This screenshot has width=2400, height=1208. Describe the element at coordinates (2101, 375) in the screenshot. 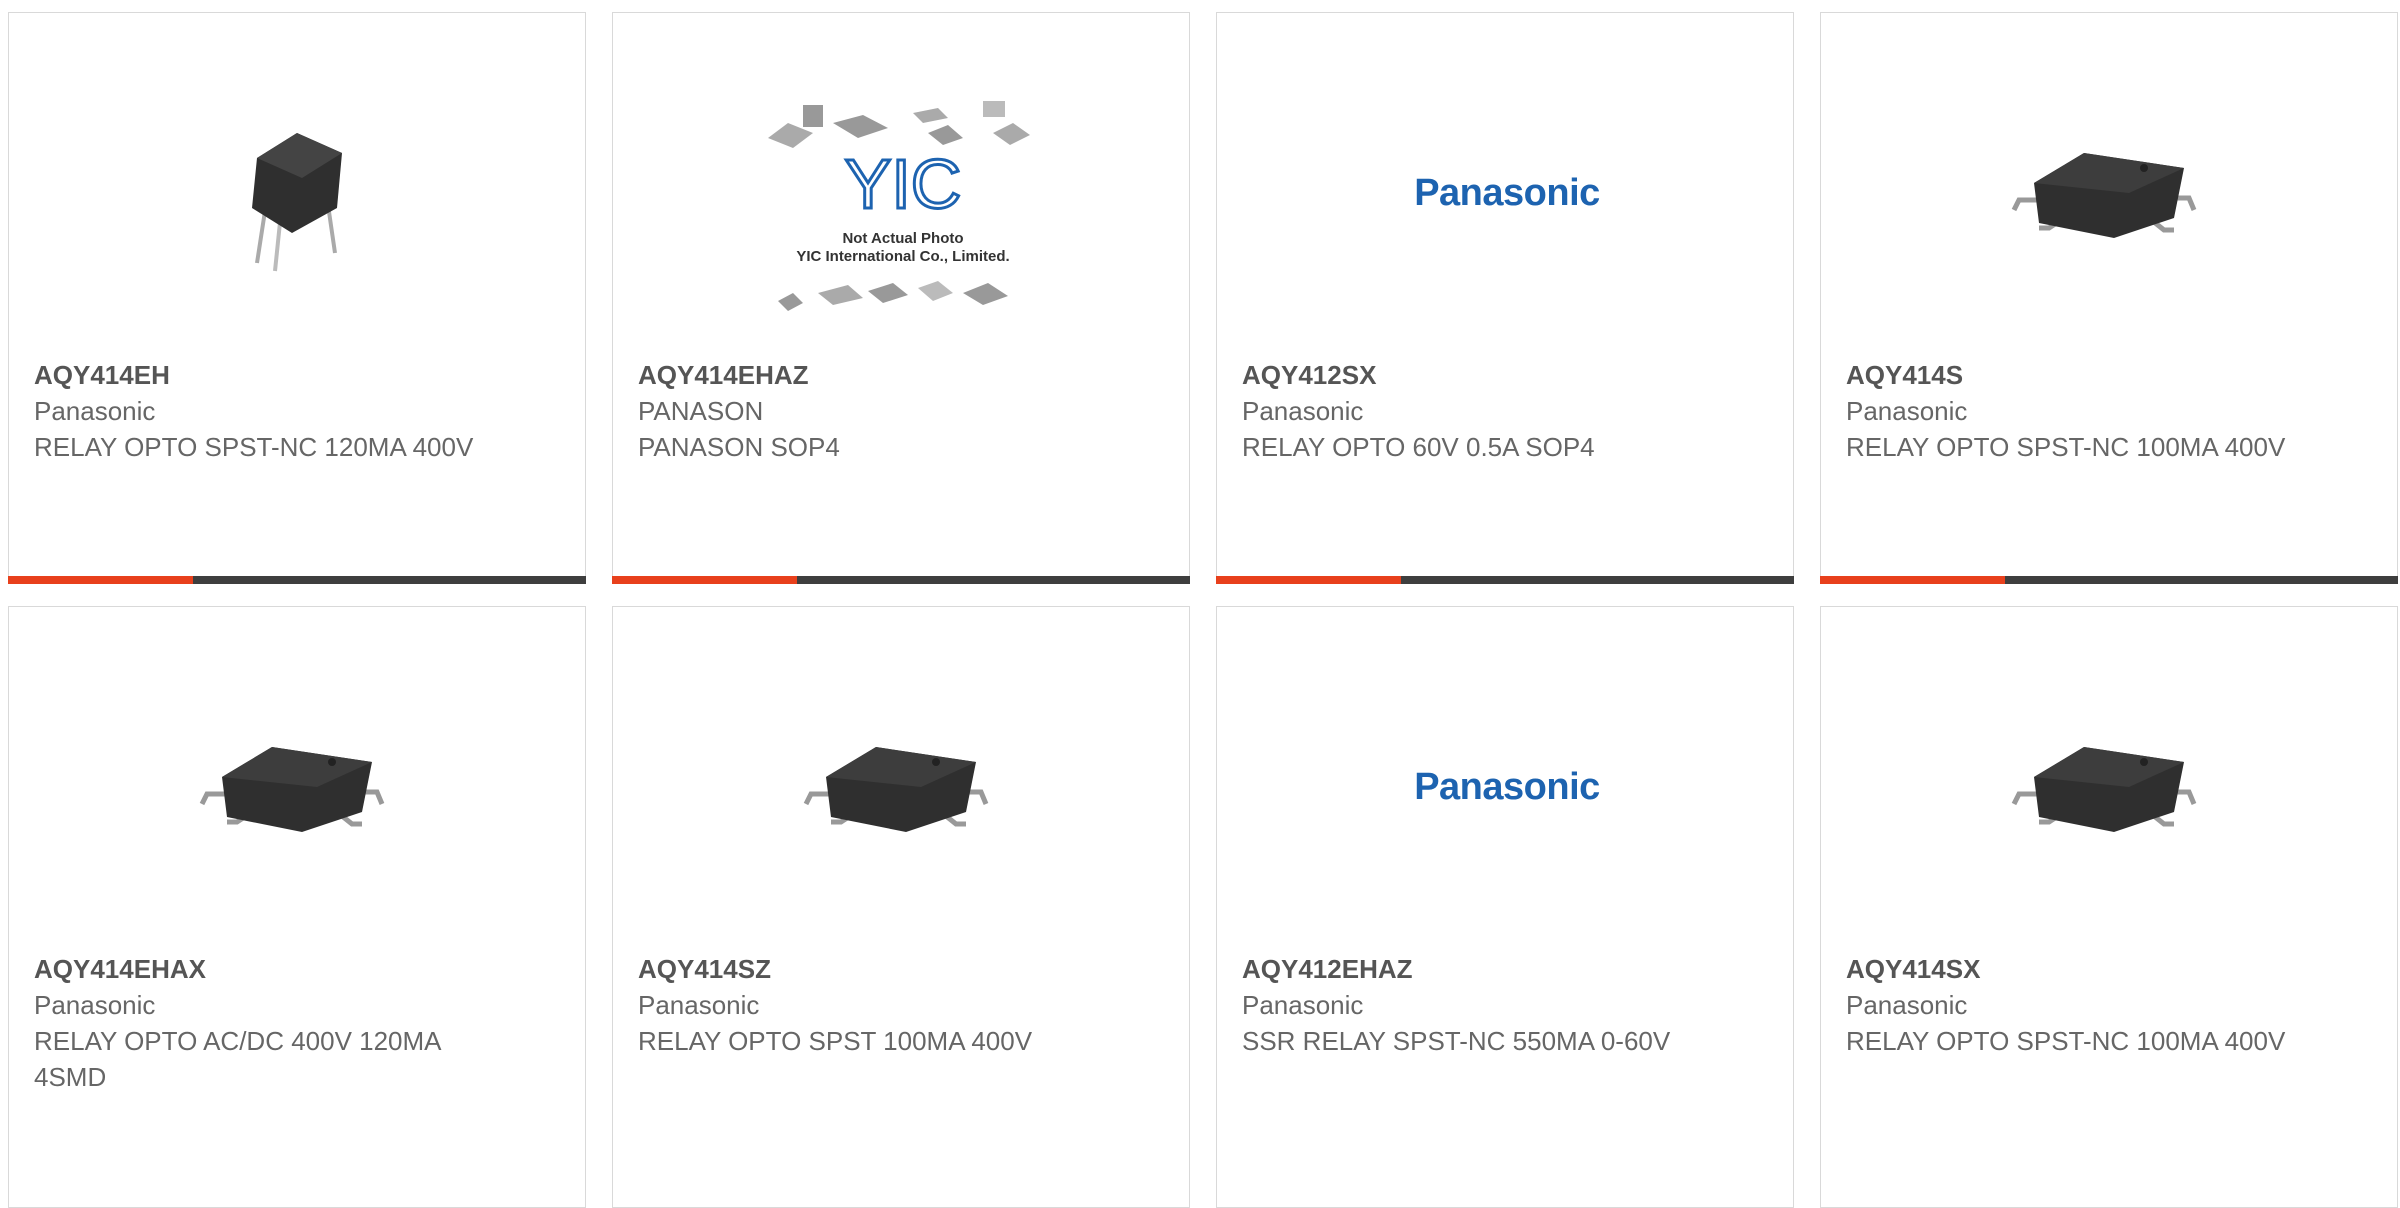

I see `part-number: AQY414S` at that location.